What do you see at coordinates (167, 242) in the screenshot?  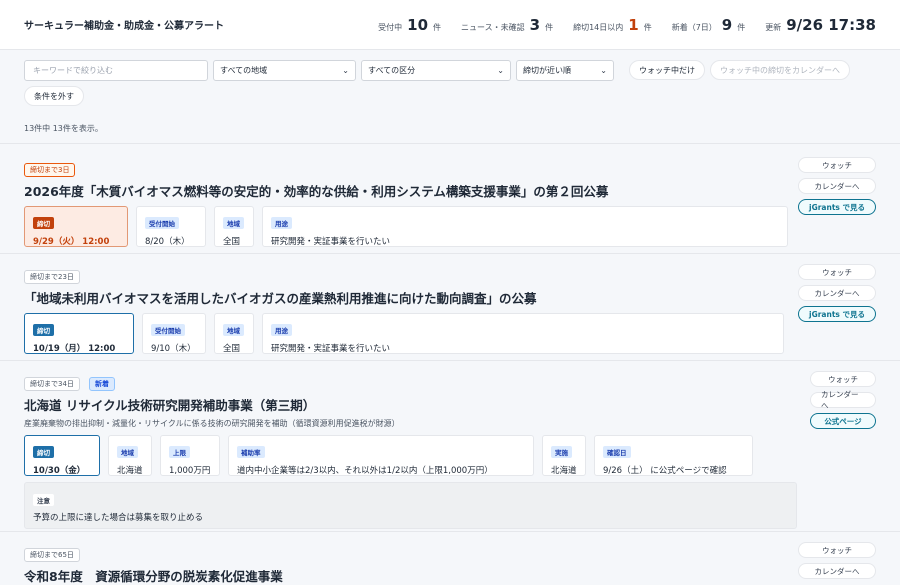 I see `box-value: 8/20（木）` at bounding box center [167, 242].